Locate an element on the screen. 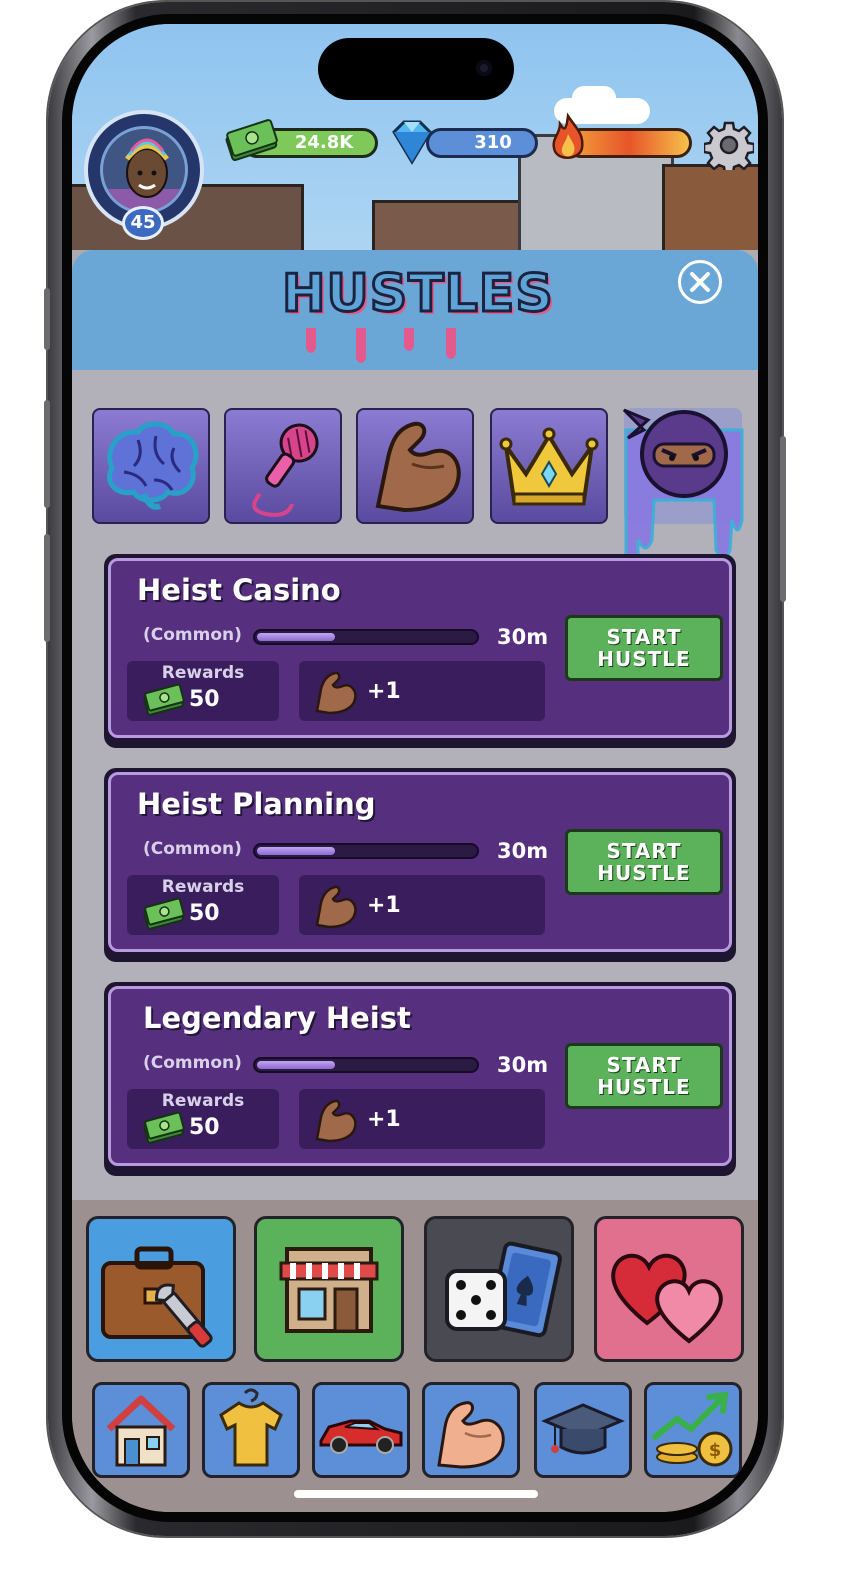 Image resolution: width=848 pixels, height=1576 pixels. brain-icon is located at coordinates (153, 465).